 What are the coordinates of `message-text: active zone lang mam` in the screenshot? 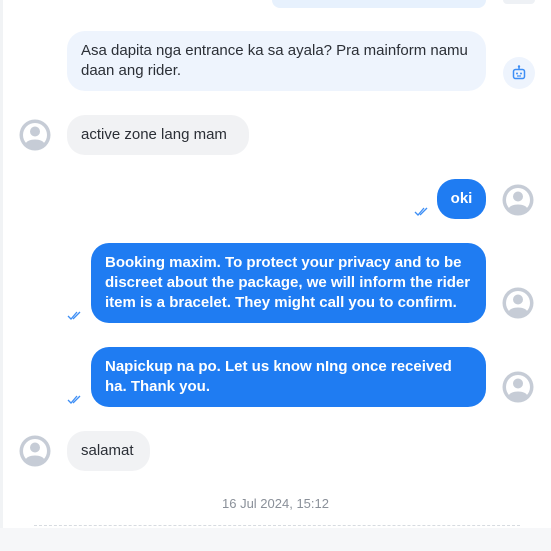 It's located at (154, 134).